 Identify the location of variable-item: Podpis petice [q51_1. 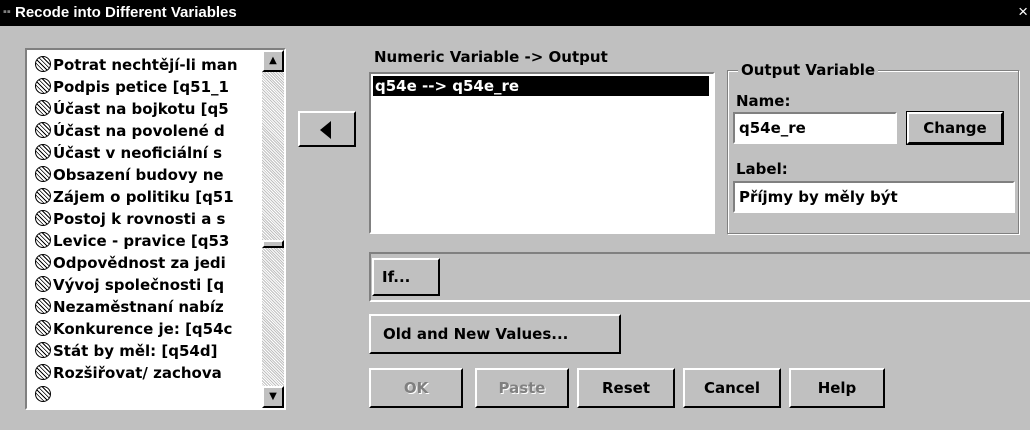
(148, 89).